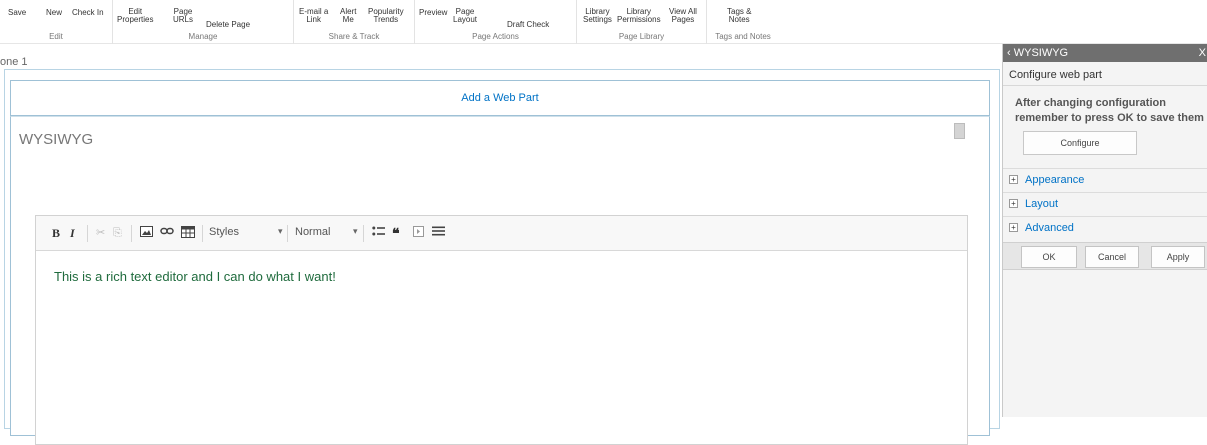  I want to click on group-label-manage: Manage, so click(203, 36).